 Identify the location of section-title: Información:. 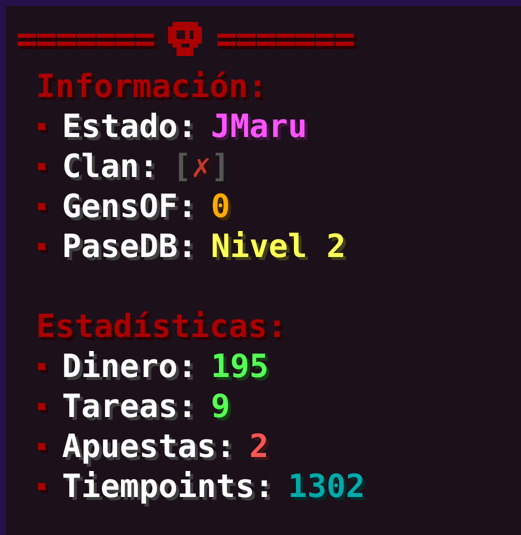
(151, 86).